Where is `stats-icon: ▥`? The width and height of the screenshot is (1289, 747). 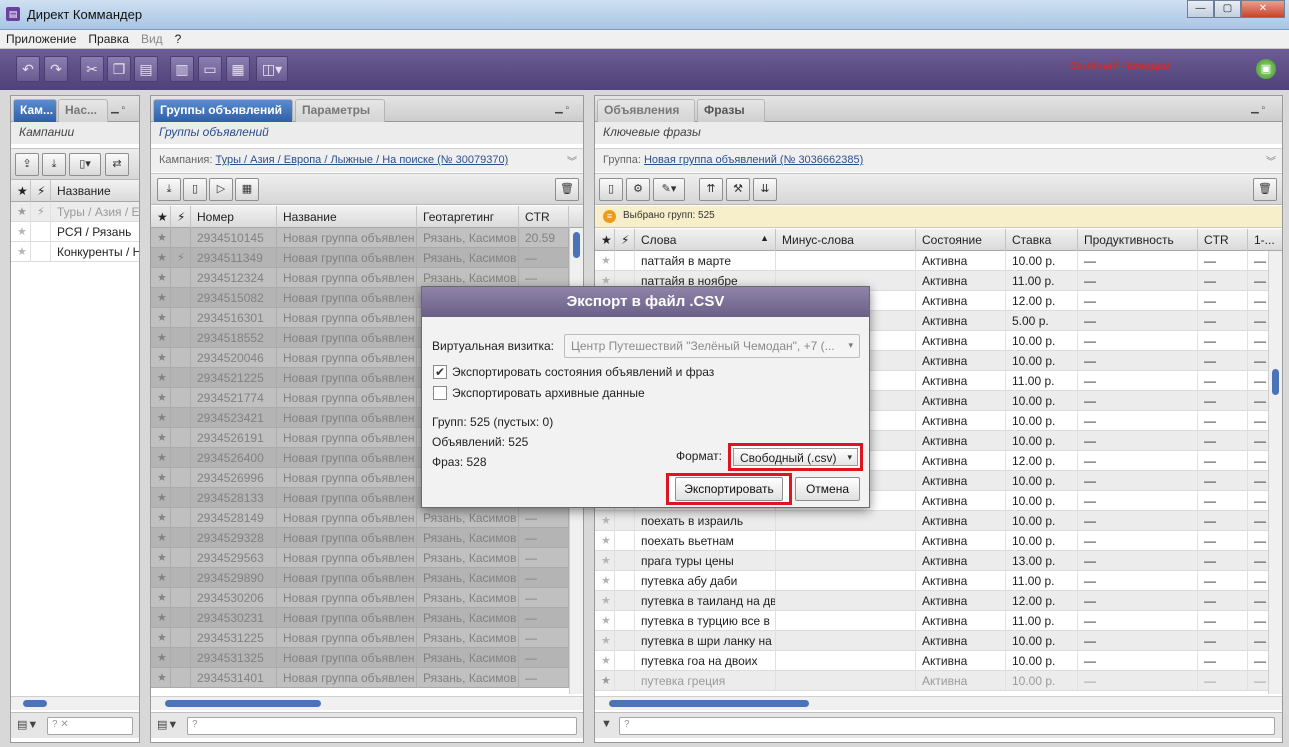
stats-icon: ▥ is located at coordinates (182, 69).